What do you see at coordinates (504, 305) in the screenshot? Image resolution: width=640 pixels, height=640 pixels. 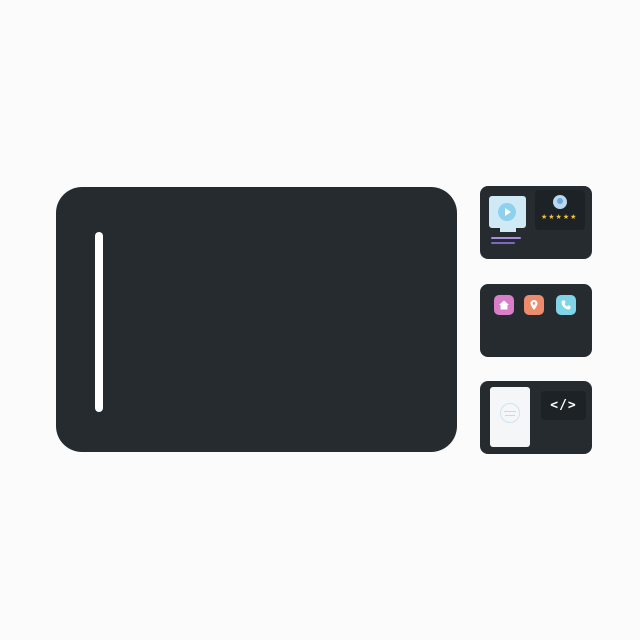 I see `home-icon` at bounding box center [504, 305].